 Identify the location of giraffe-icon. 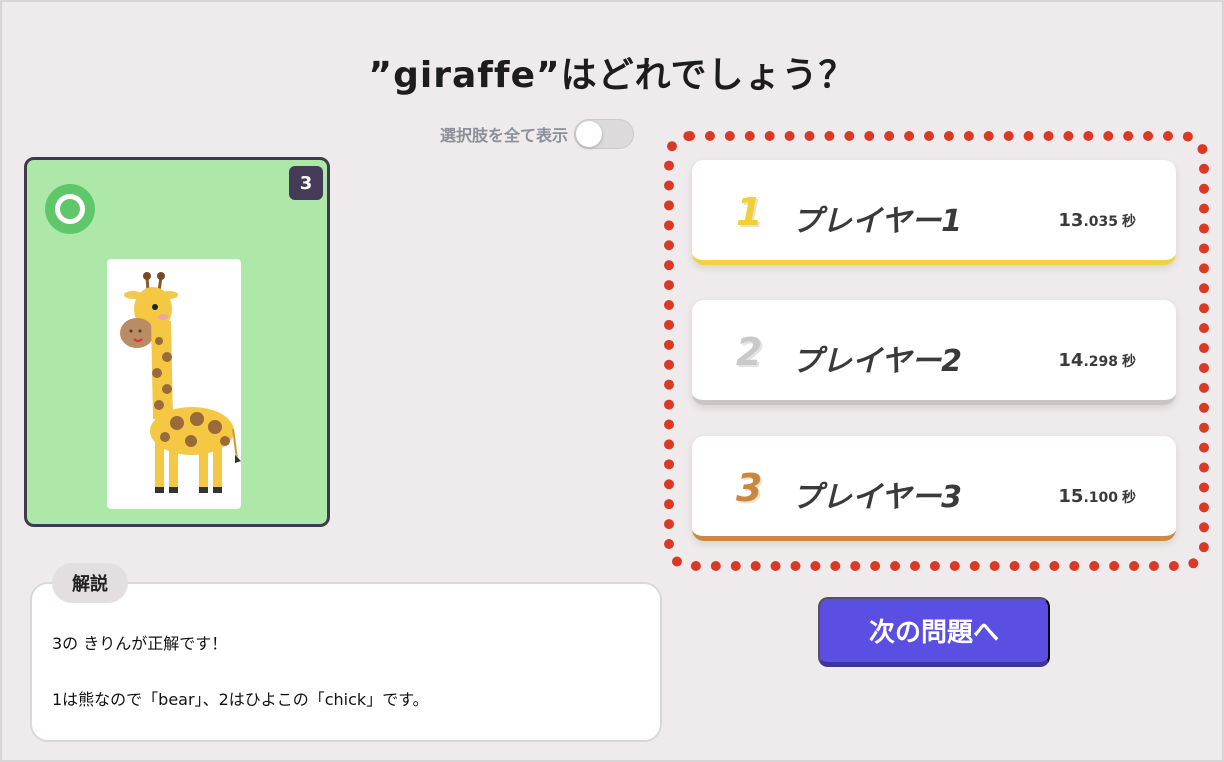
(180, 382).